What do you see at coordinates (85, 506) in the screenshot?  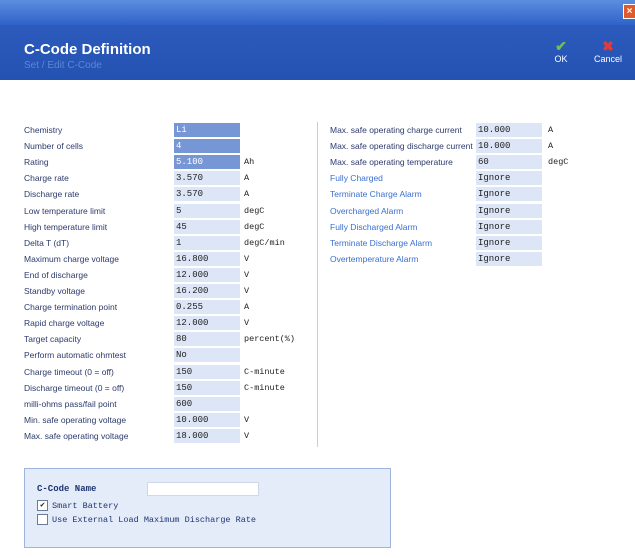 I see `smart-battery-label: Smart Battery` at bounding box center [85, 506].